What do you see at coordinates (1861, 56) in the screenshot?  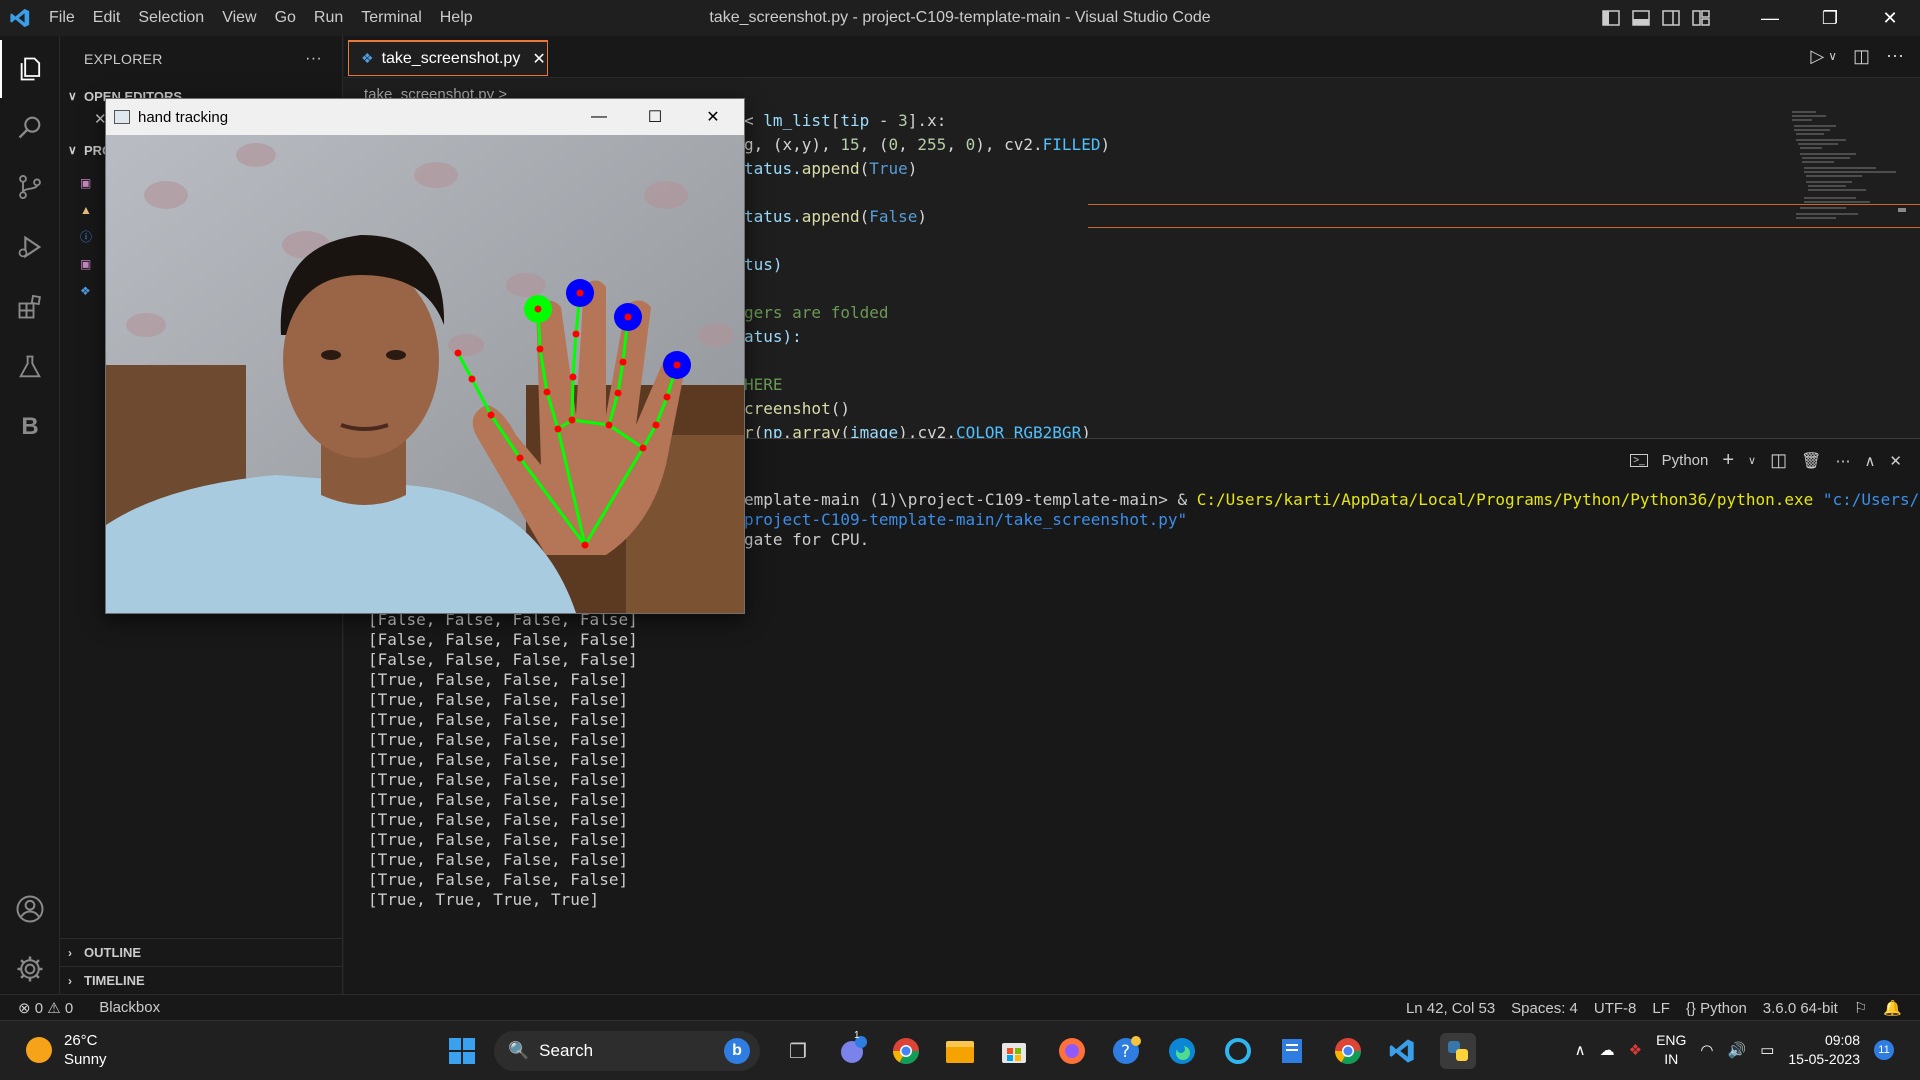 I see `split-editor-icon: ◫` at bounding box center [1861, 56].